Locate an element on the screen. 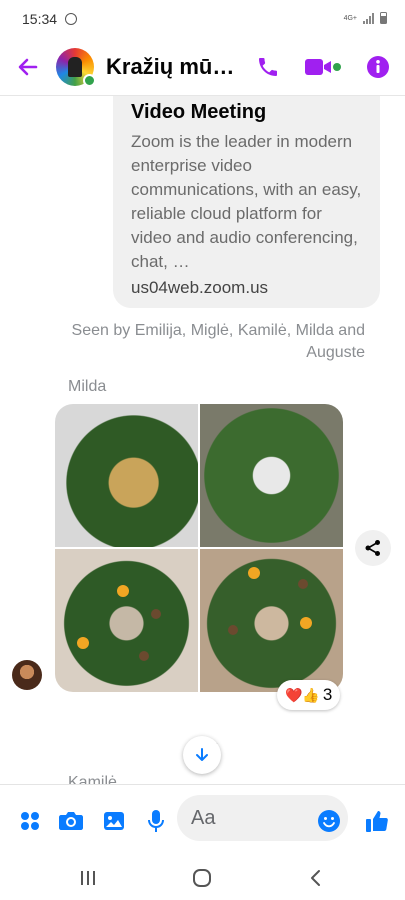 The height and width of the screenshot is (900, 405). like-button is located at coordinates (377, 821).